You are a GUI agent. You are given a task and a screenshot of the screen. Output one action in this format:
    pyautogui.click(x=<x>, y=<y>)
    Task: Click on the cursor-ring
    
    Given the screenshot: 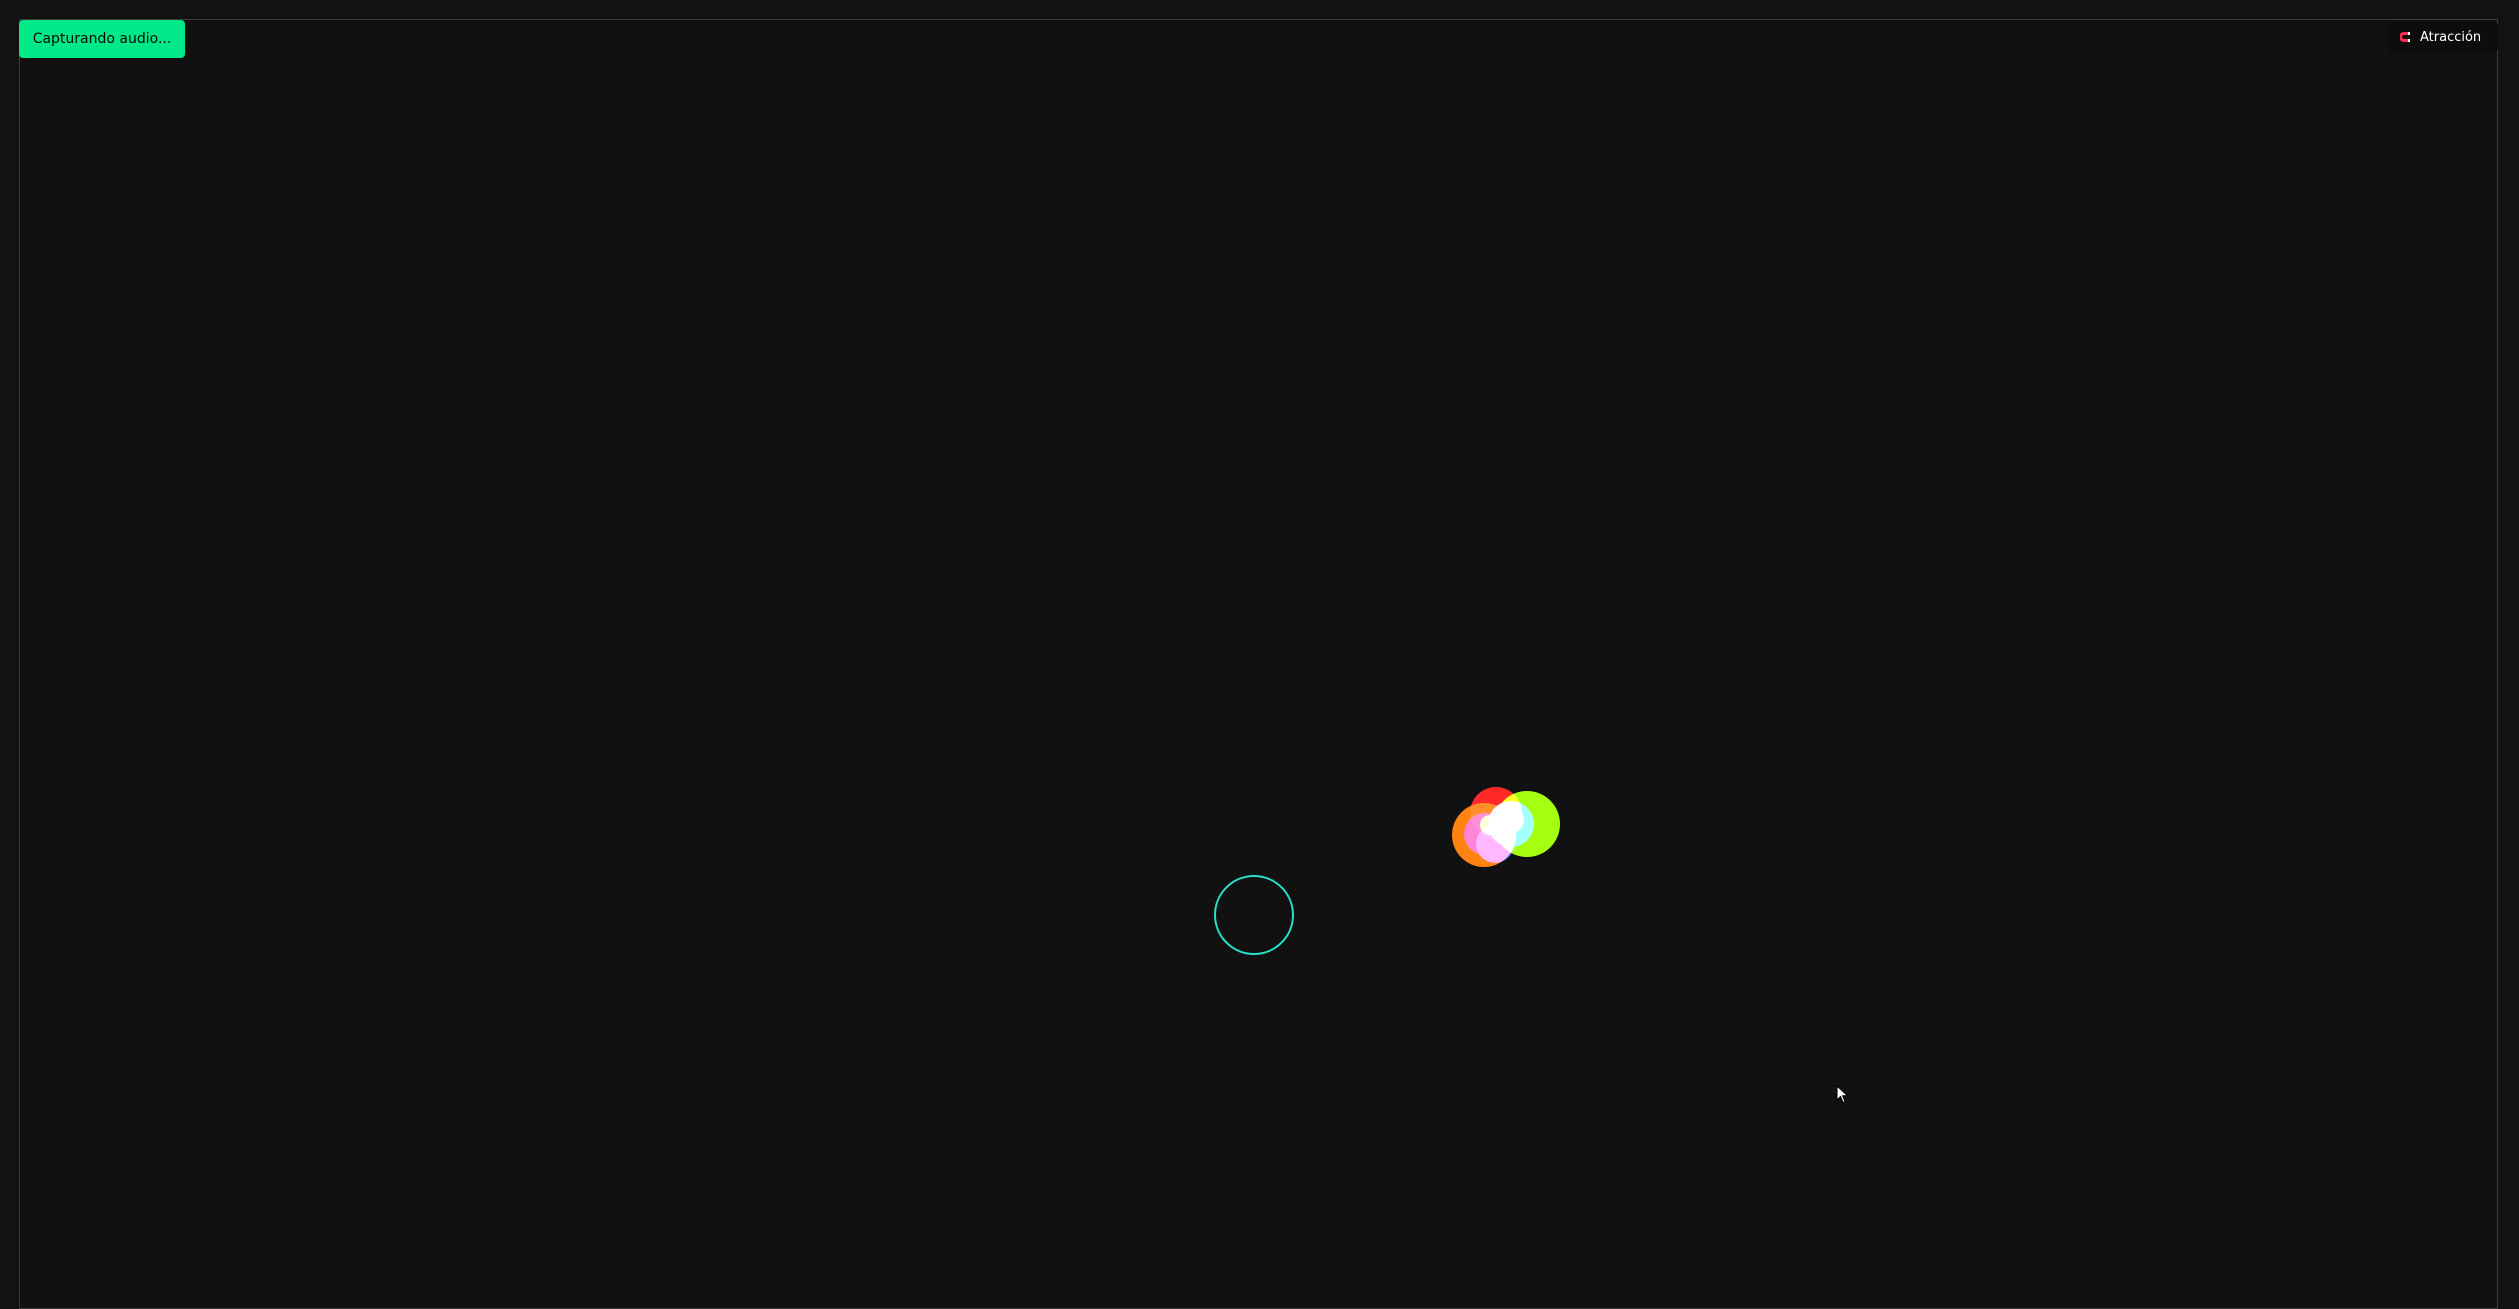 What is the action you would take?
    pyautogui.click(x=1254, y=915)
    